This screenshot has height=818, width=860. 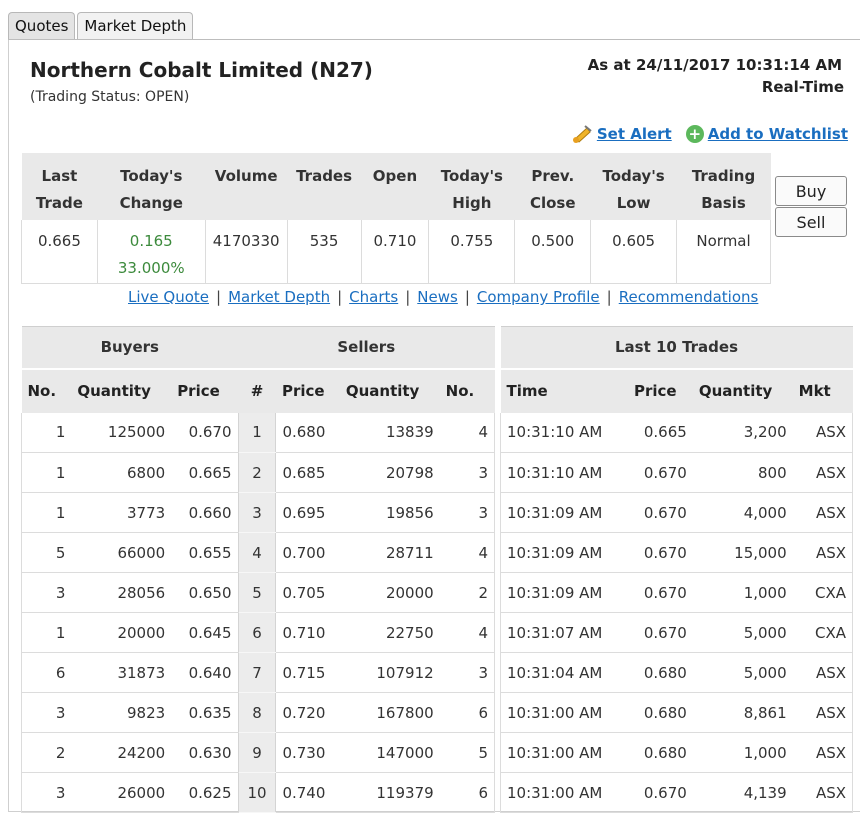 What do you see at coordinates (46, 752) in the screenshot?
I see `buy-count: 2` at bounding box center [46, 752].